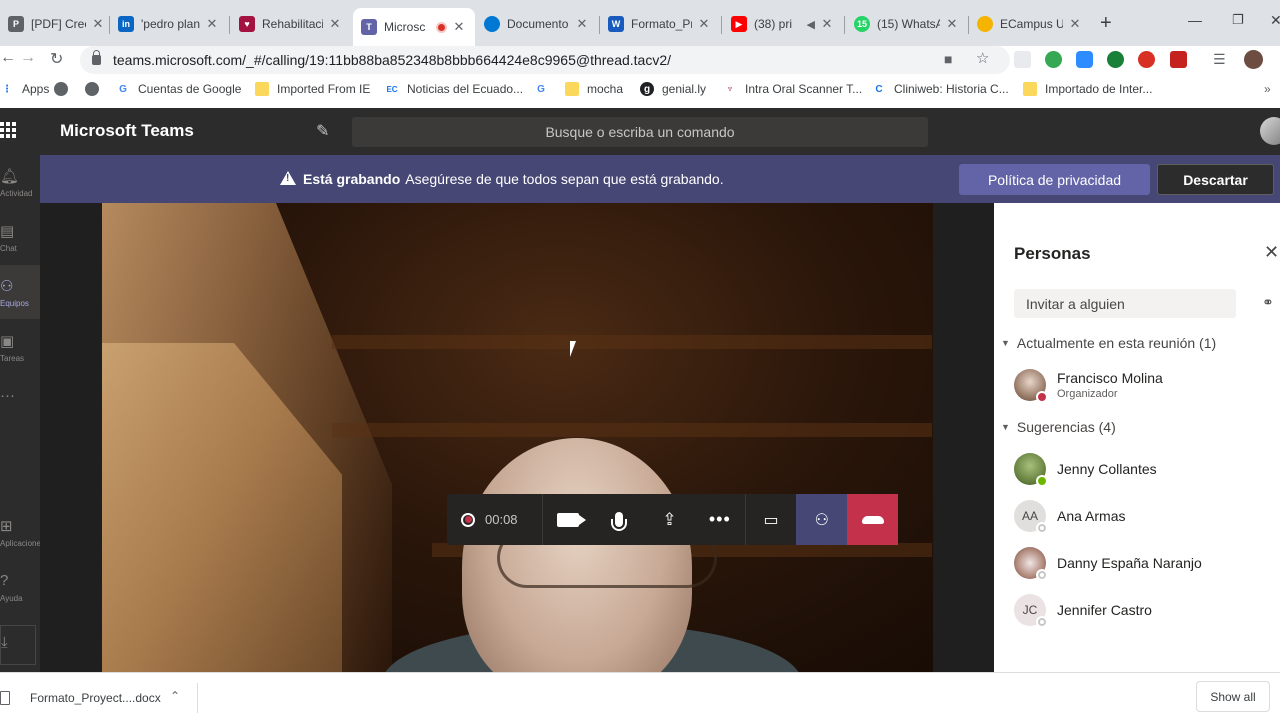  I want to click on extension-lastpass-icon, so click(1178, 59).